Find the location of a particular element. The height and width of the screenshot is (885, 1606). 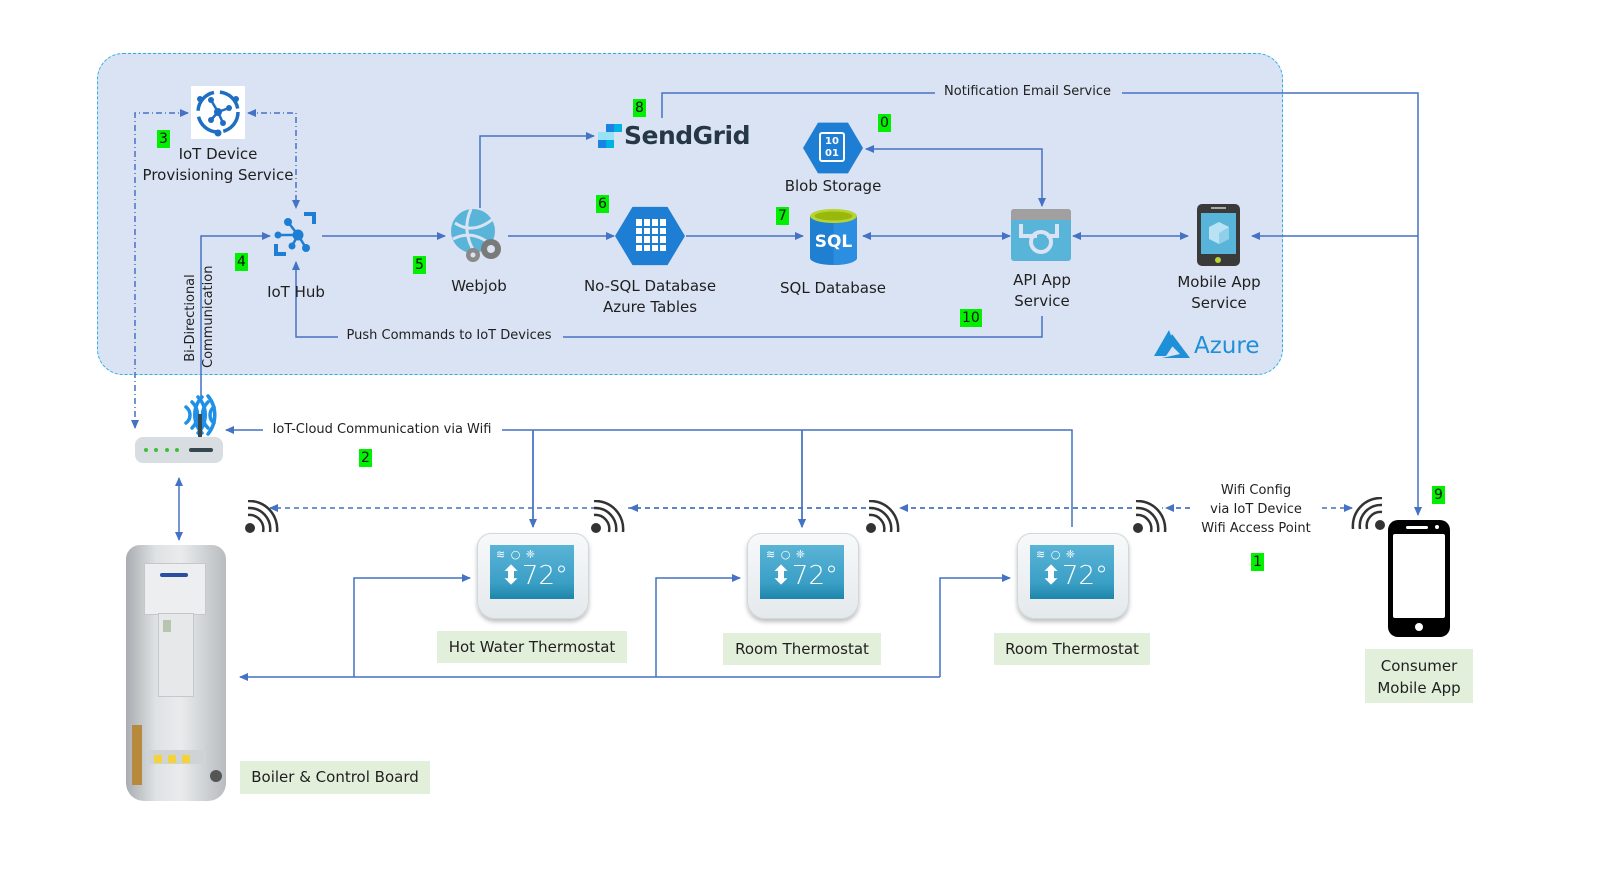

api-app-label: API App Service is located at coordinates (1042, 290).